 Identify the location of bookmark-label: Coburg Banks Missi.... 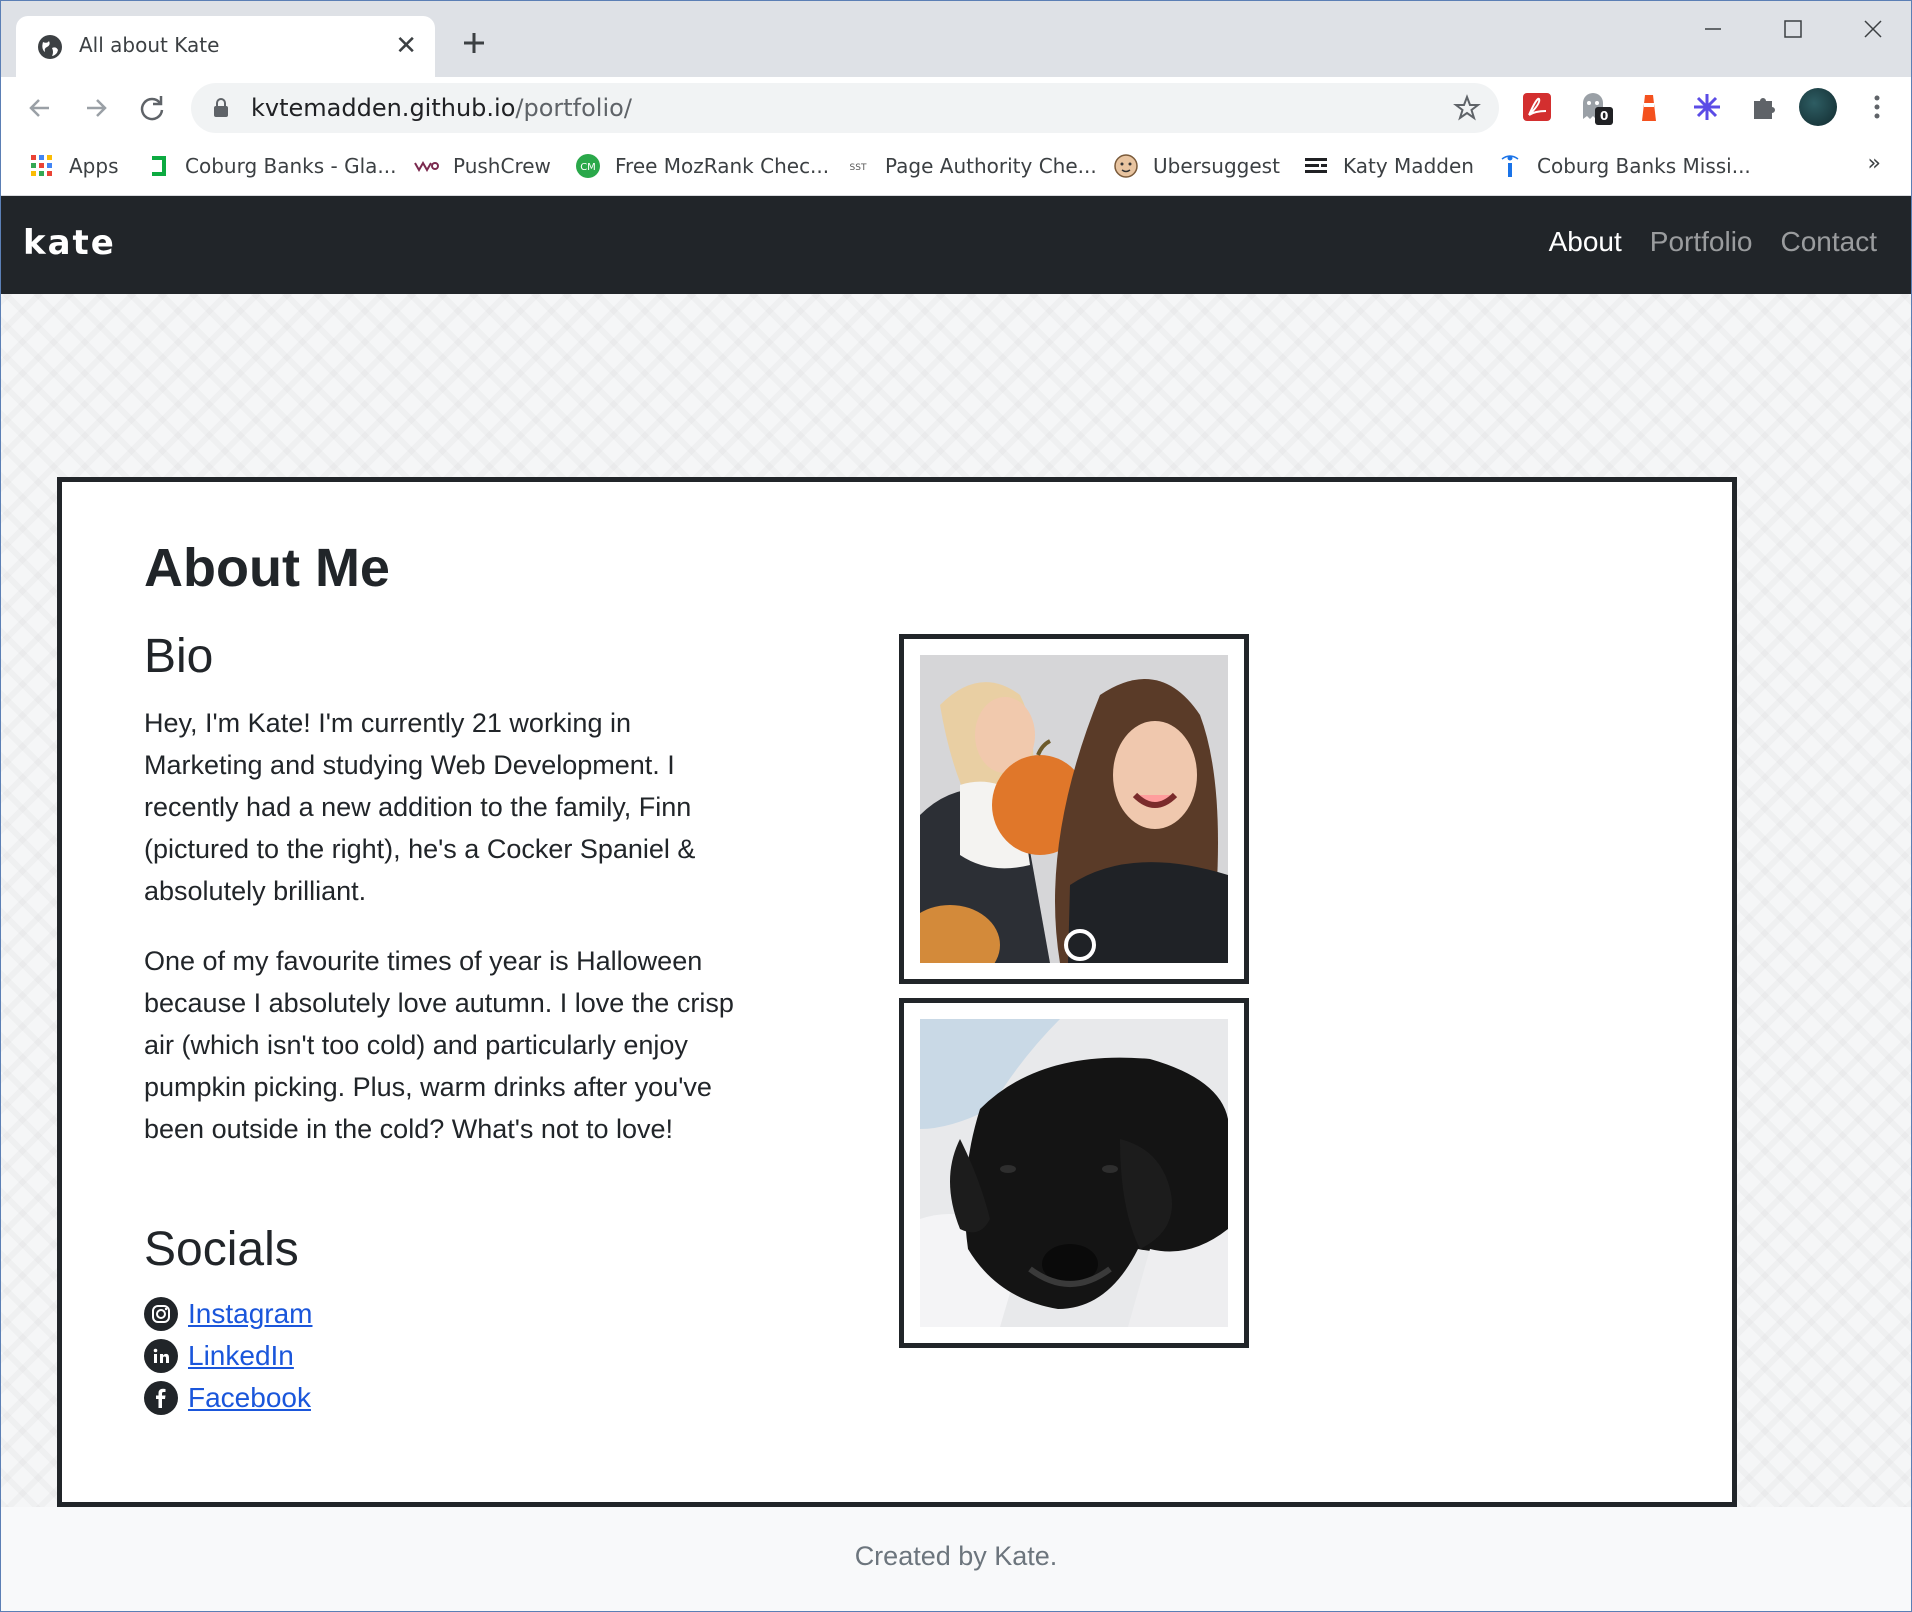
(1644, 166).